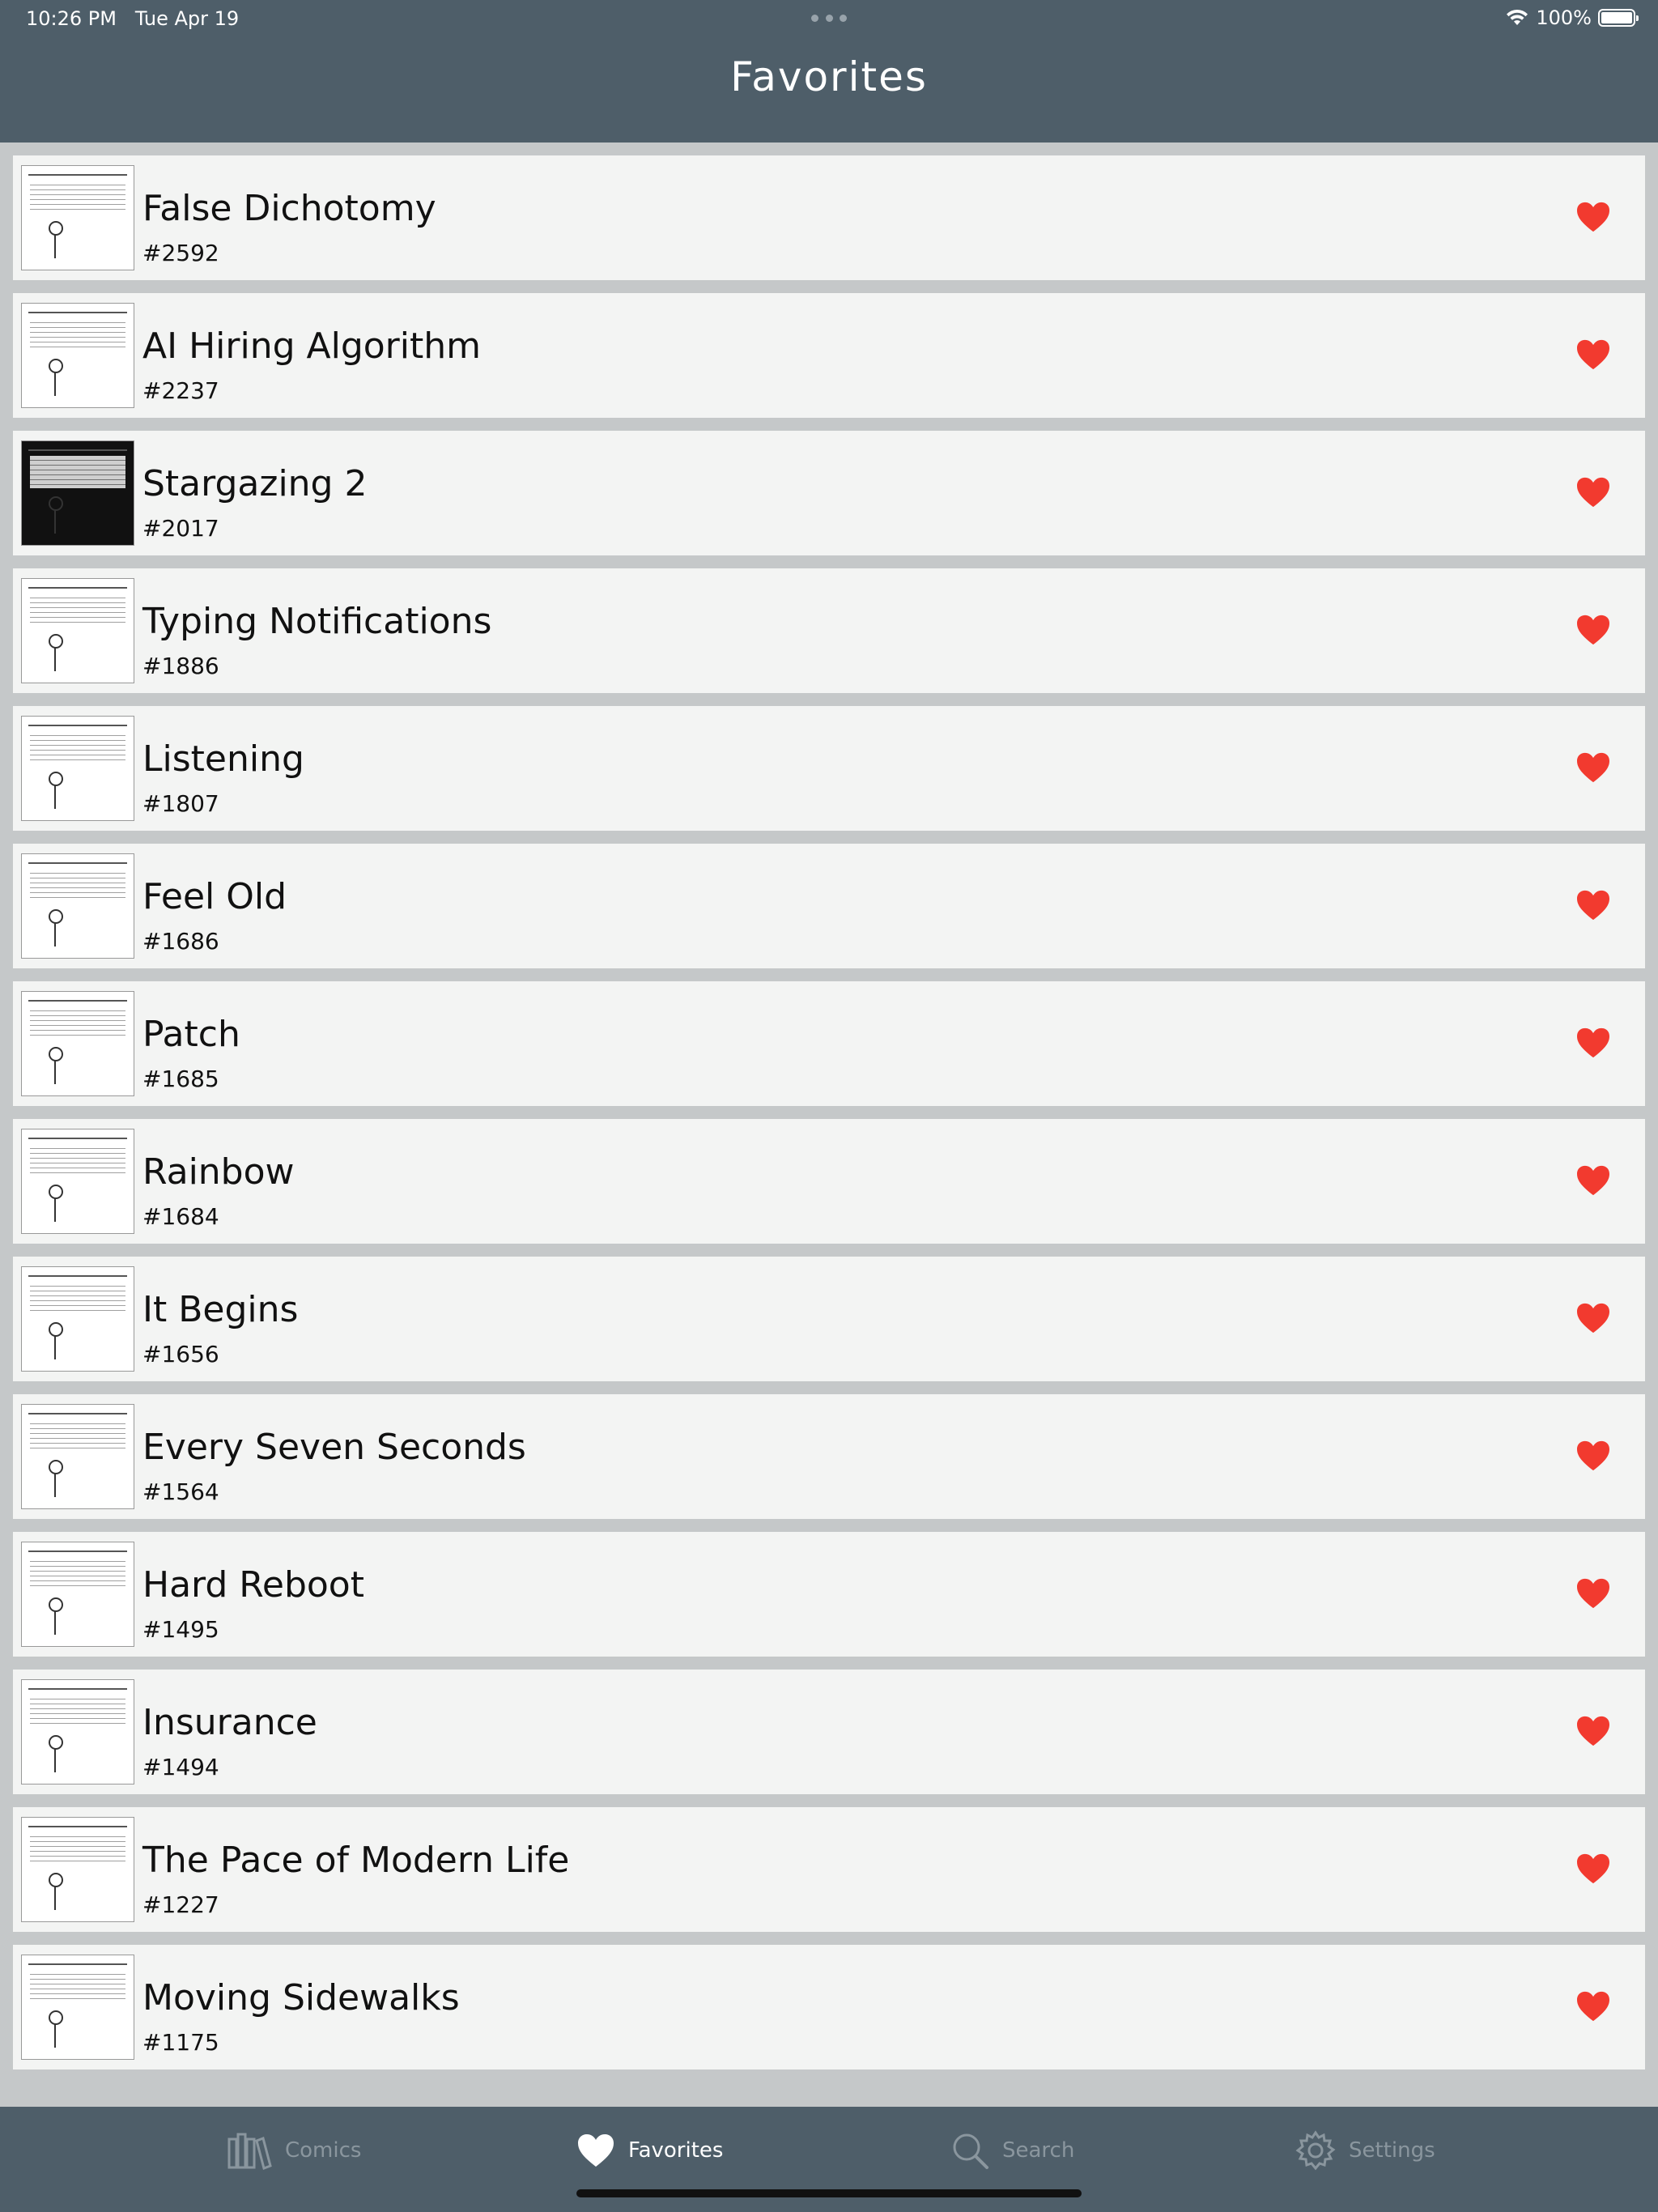 The image size is (1658, 2212). I want to click on home-indicator, so click(829, 2193).